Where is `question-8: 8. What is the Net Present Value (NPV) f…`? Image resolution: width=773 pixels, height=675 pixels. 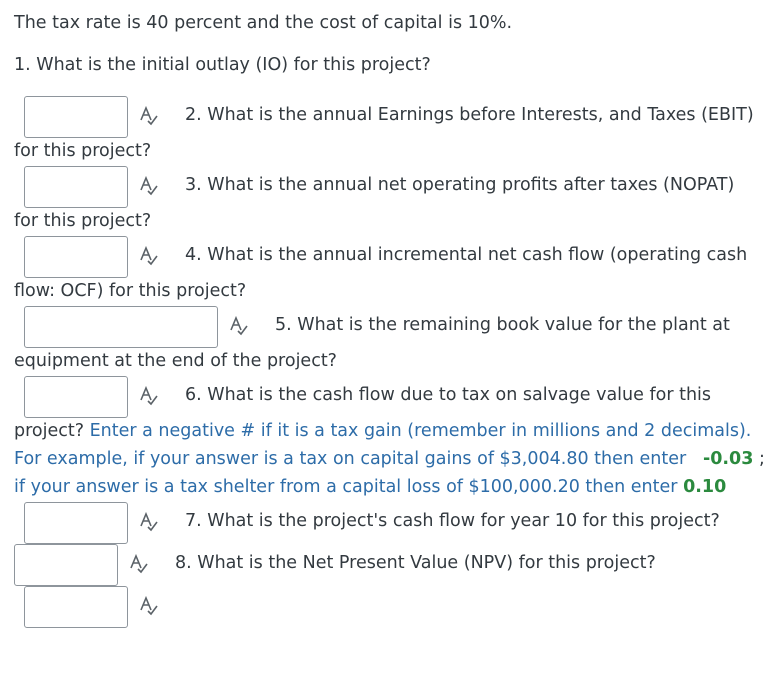
question-8: 8. What is the Net Present Value (NPV) f… is located at coordinates (415, 563).